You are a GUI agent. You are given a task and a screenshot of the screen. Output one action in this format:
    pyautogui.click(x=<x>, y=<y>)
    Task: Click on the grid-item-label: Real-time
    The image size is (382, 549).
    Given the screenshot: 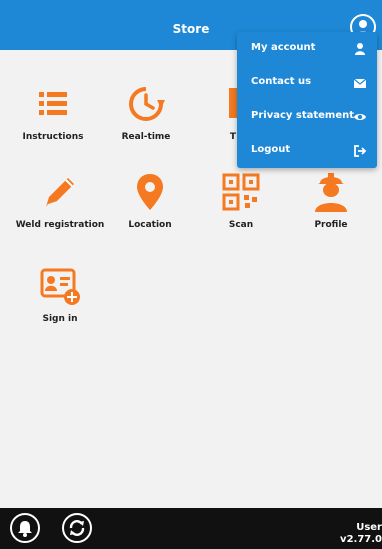 What is the action you would take?
    pyautogui.click(x=146, y=137)
    